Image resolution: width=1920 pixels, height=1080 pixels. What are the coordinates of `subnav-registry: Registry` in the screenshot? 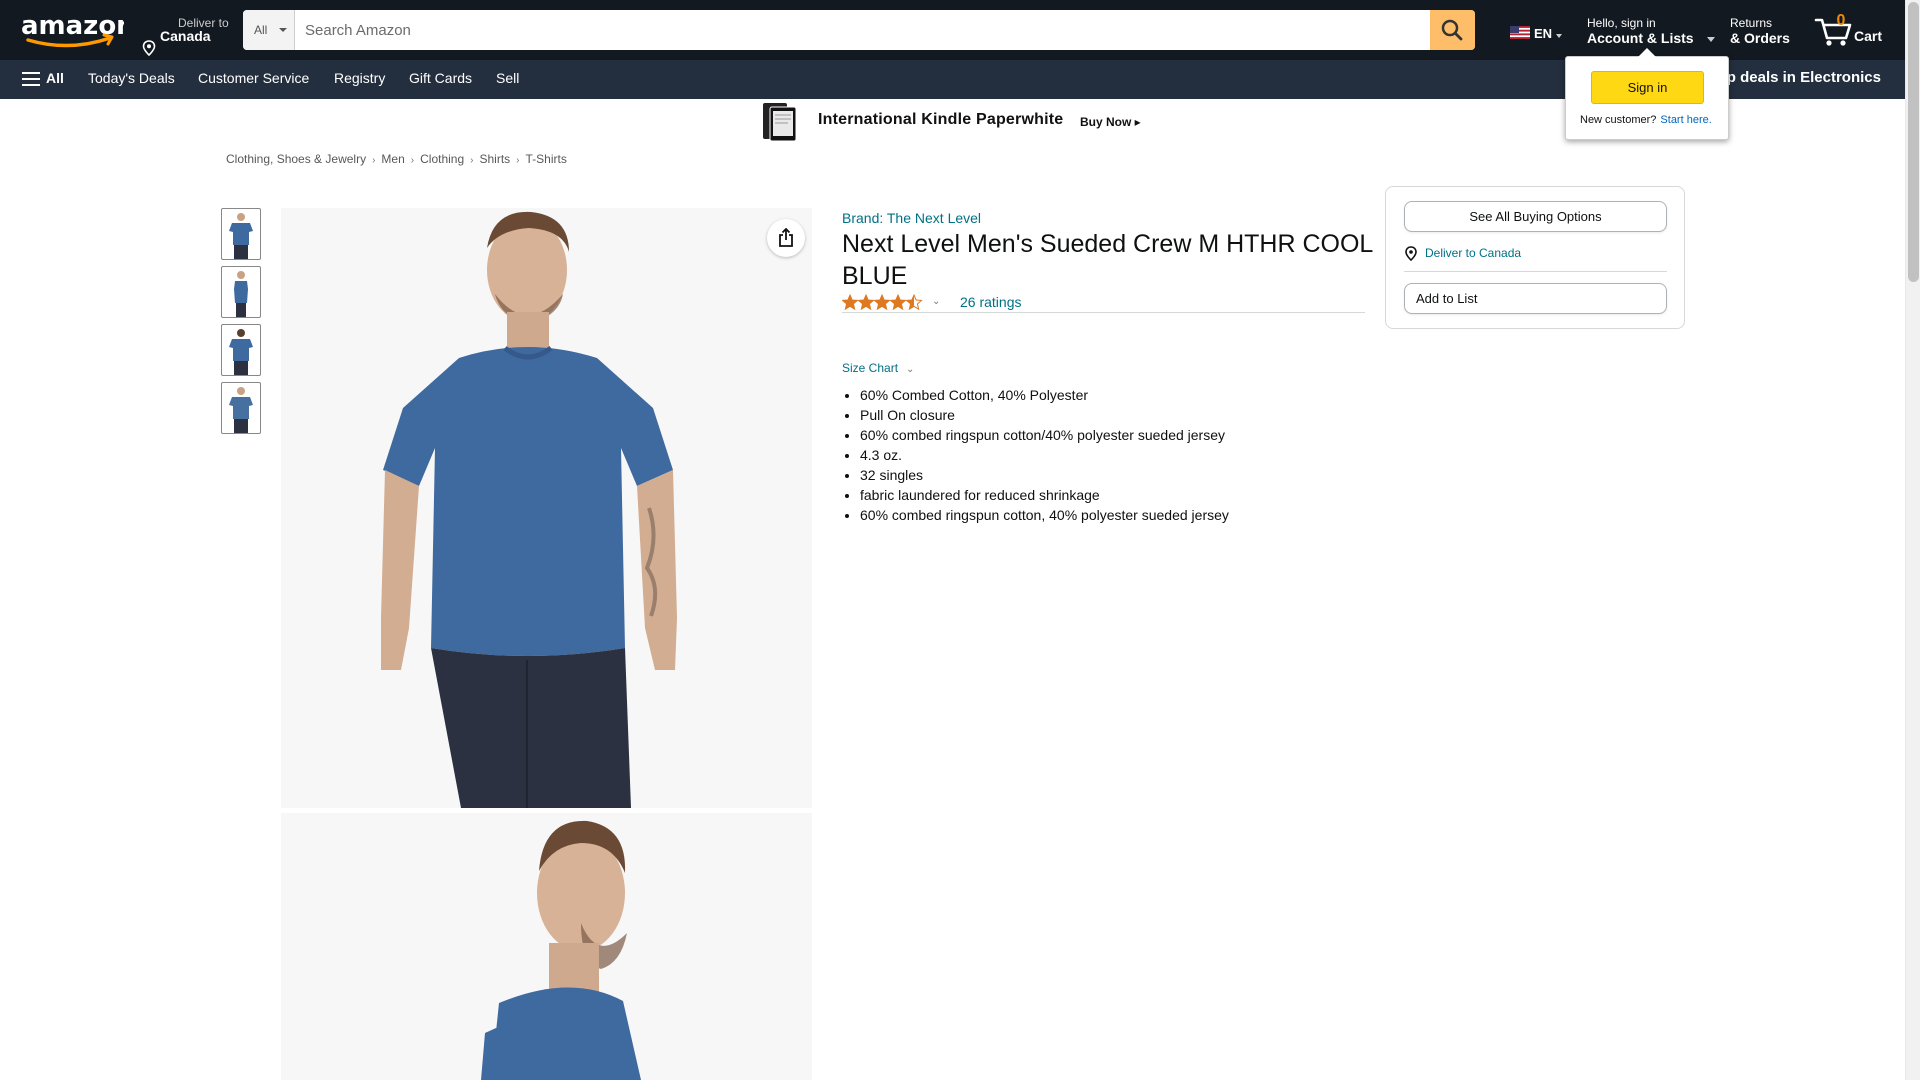 It's located at (359, 78).